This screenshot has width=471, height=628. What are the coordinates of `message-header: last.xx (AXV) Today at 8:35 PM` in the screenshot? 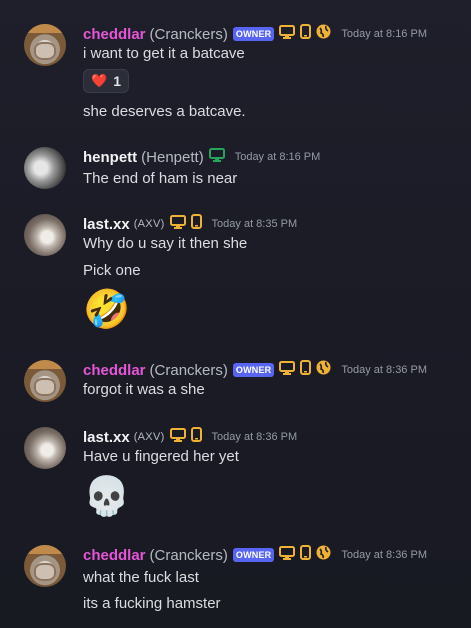 It's located at (190, 224).